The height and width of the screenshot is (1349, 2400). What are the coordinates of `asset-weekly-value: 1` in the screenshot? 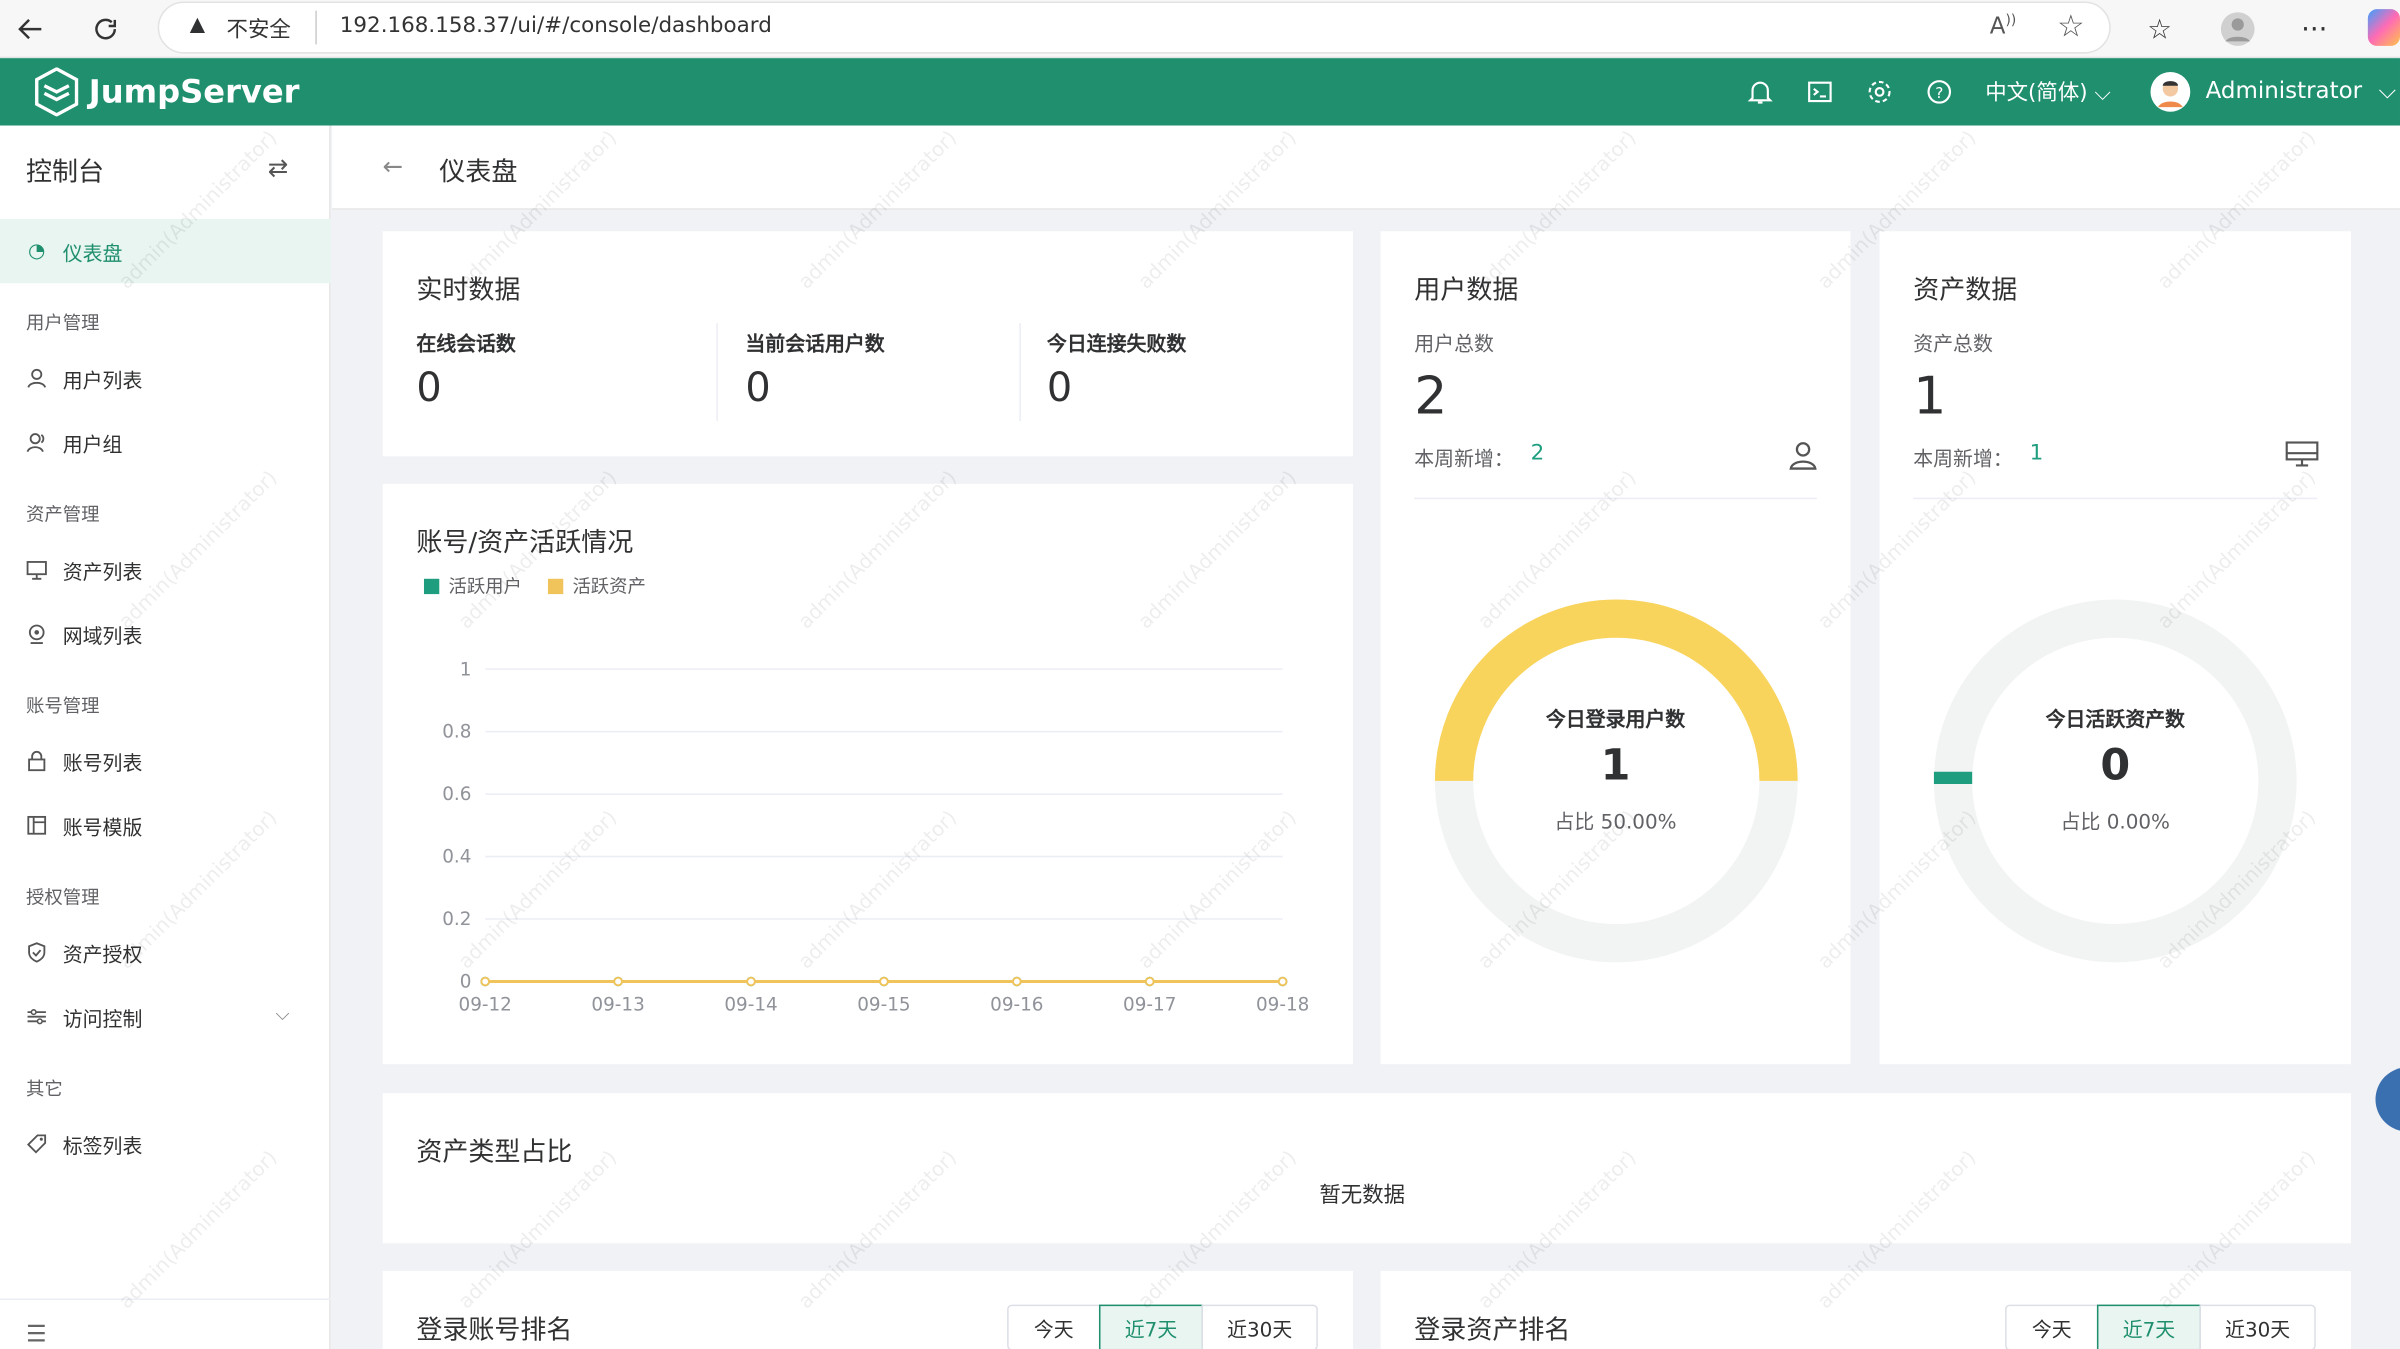 It's located at (2036, 453).